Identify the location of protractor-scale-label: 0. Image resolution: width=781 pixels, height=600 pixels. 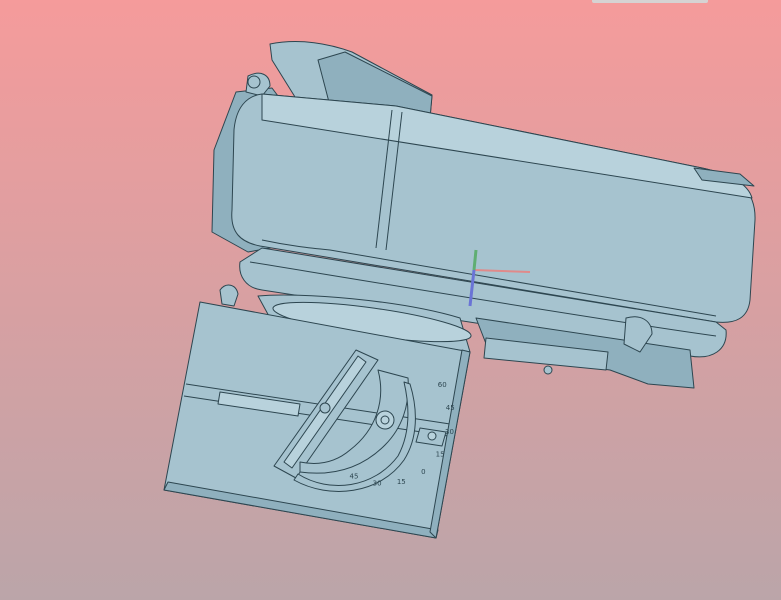
(423, 472).